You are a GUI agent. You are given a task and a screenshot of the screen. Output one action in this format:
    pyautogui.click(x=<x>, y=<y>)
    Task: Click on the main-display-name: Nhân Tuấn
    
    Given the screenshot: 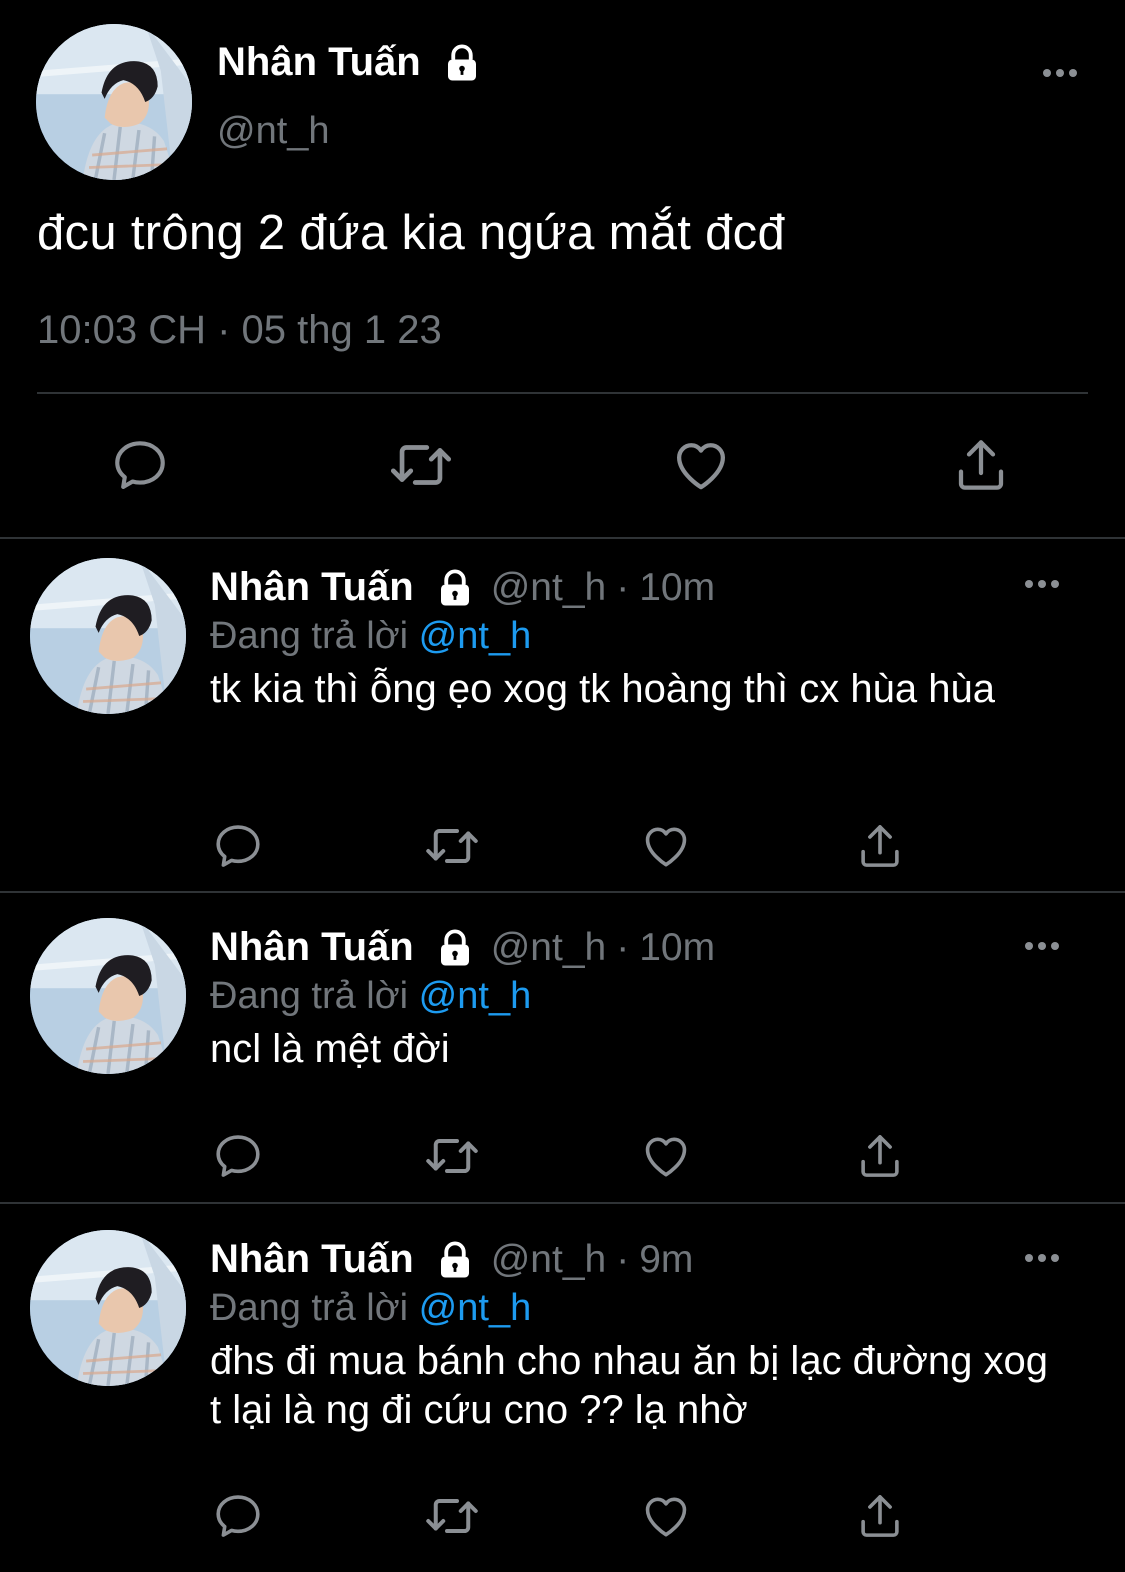 What is the action you would take?
    pyautogui.click(x=350, y=62)
    